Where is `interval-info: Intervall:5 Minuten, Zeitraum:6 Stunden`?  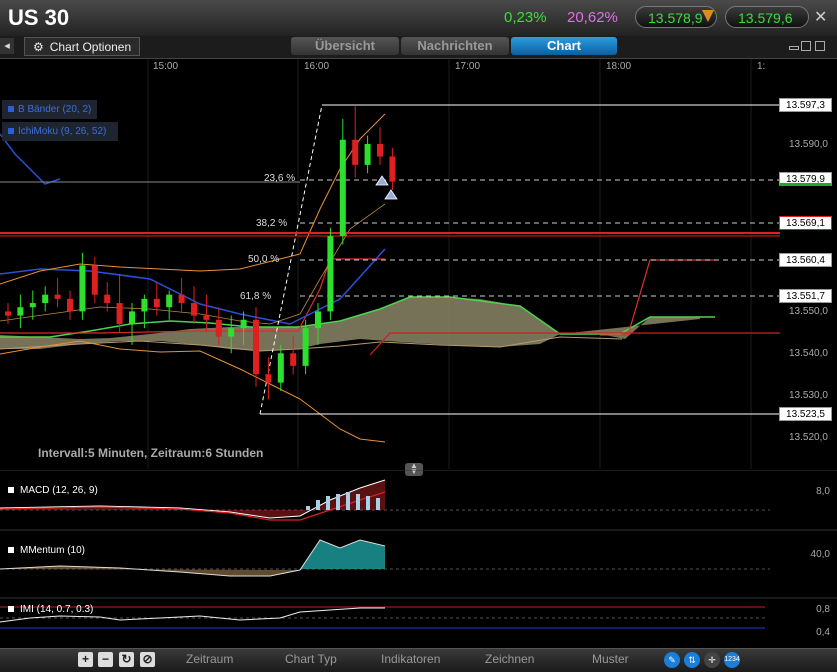 interval-info: Intervall:5 Minuten, Zeitraum:6 Stunden is located at coordinates (151, 453).